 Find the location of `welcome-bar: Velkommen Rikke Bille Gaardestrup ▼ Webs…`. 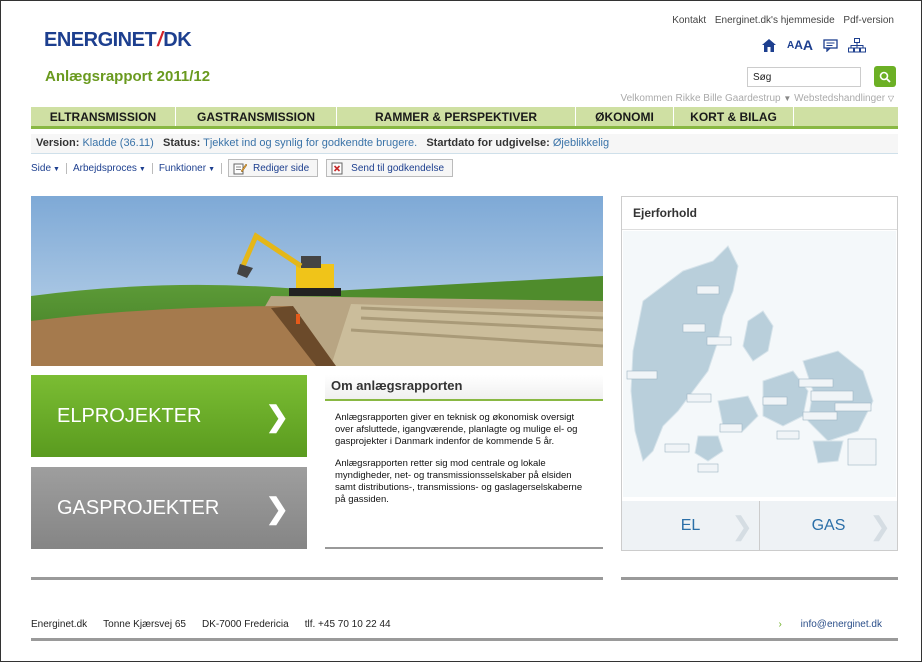

welcome-bar: Velkommen Rikke Bille Gaardestrup ▼ Webs… is located at coordinates (758, 98).